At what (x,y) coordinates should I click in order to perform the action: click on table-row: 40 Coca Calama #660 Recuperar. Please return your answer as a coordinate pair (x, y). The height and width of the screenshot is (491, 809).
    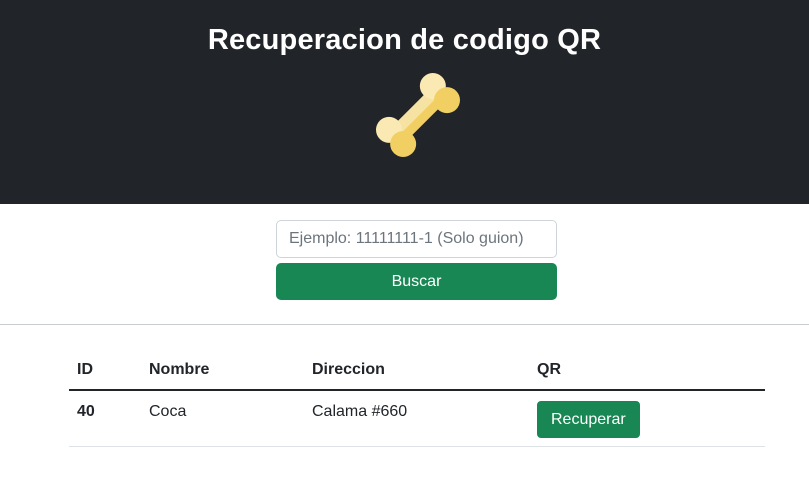
    Looking at the image, I should click on (417, 418).